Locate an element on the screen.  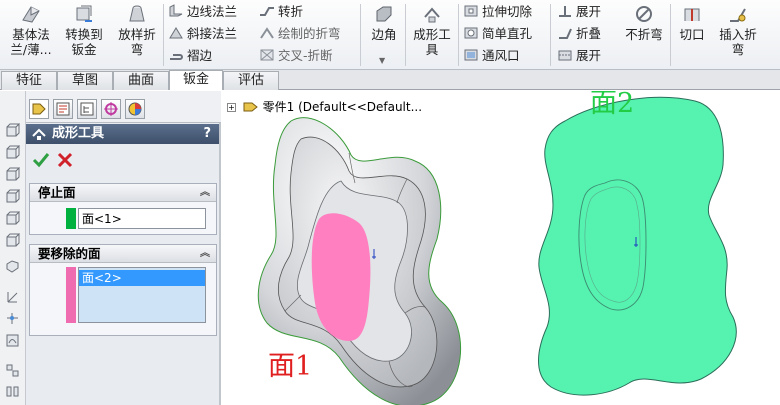
extruded-cut-icon is located at coordinates (471, 11).